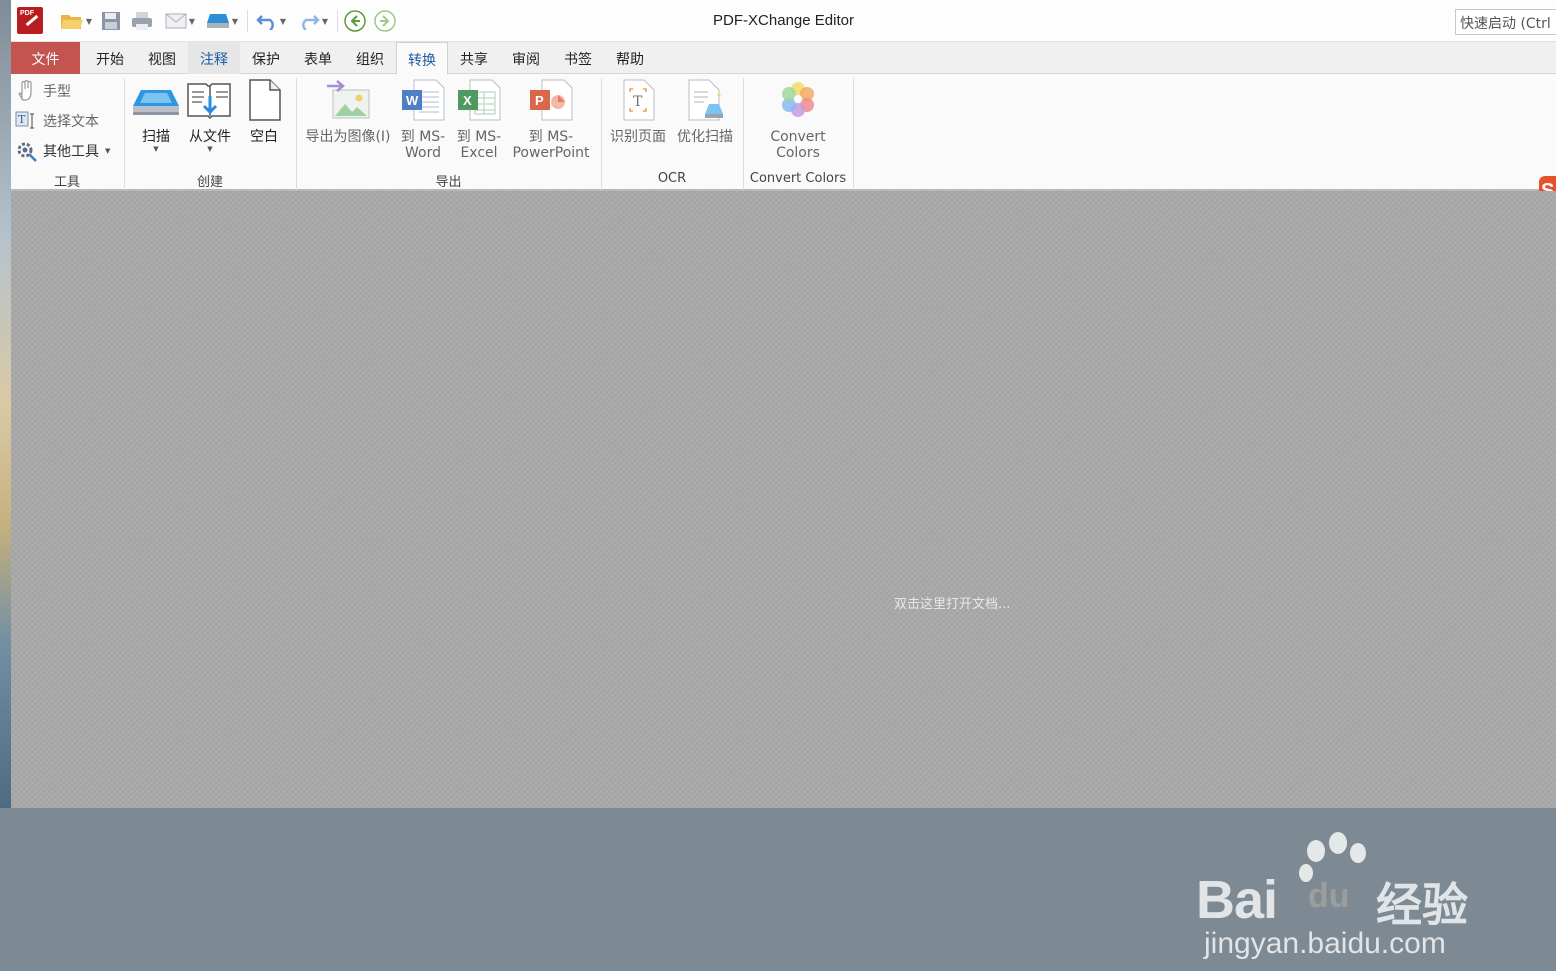 This screenshot has width=1556, height=971. I want to click on tab-file: 文件, so click(45, 58).